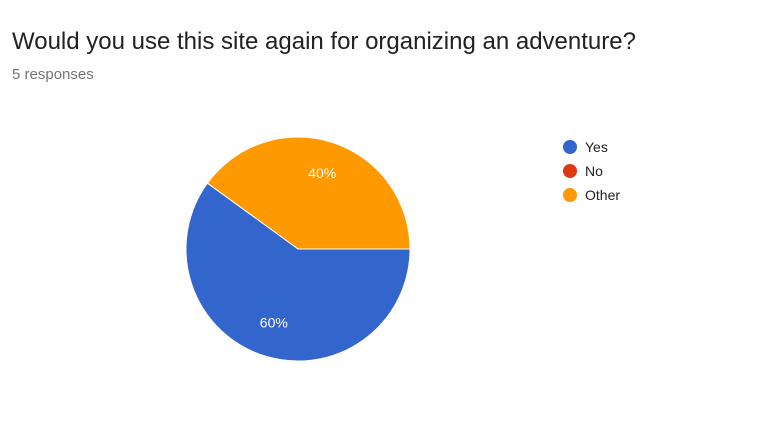 This screenshot has height=426, width=771. What do you see at coordinates (322, 173) in the screenshot?
I see `pie-label-other: 40%` at bounding box center [322, 173].